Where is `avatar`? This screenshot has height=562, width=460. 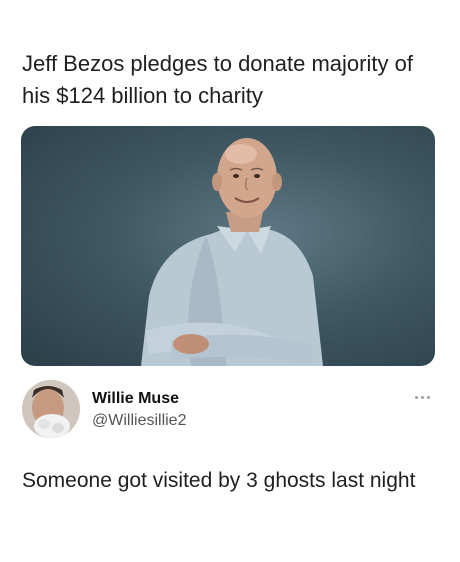
avatar is located at coordinates (51, 409).